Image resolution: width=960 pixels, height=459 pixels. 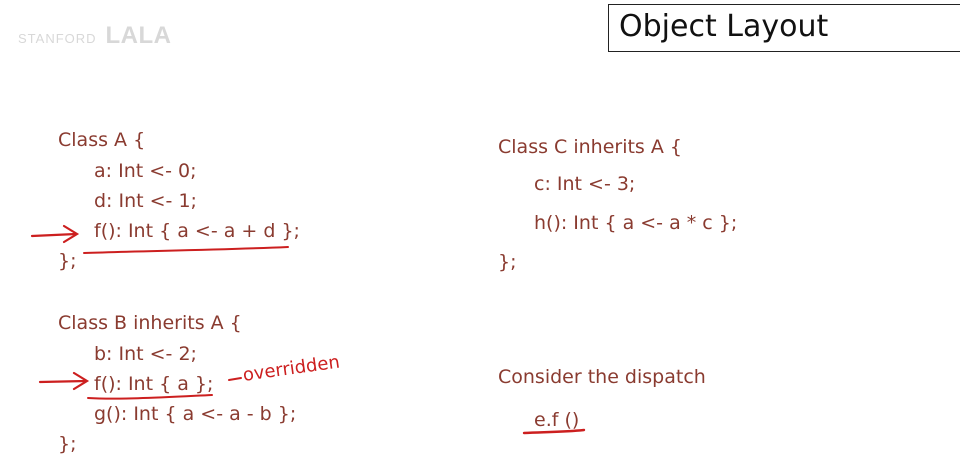 What do you see at coordinates (64, 381) in the screenshot?
I see `arrow-to-b-f-icon` at bounding box center [64, 381].